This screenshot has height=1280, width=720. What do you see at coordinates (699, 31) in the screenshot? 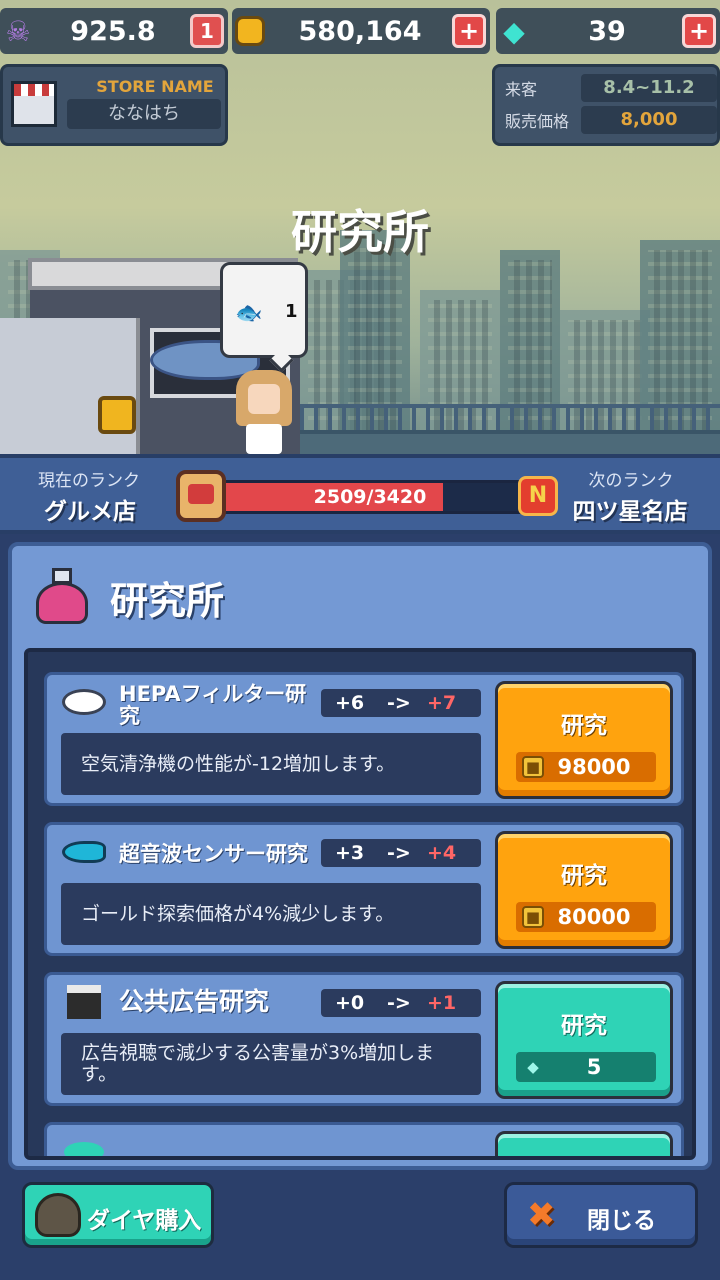
I see `add-diamond-button: +` at bounding box center [699, 31].